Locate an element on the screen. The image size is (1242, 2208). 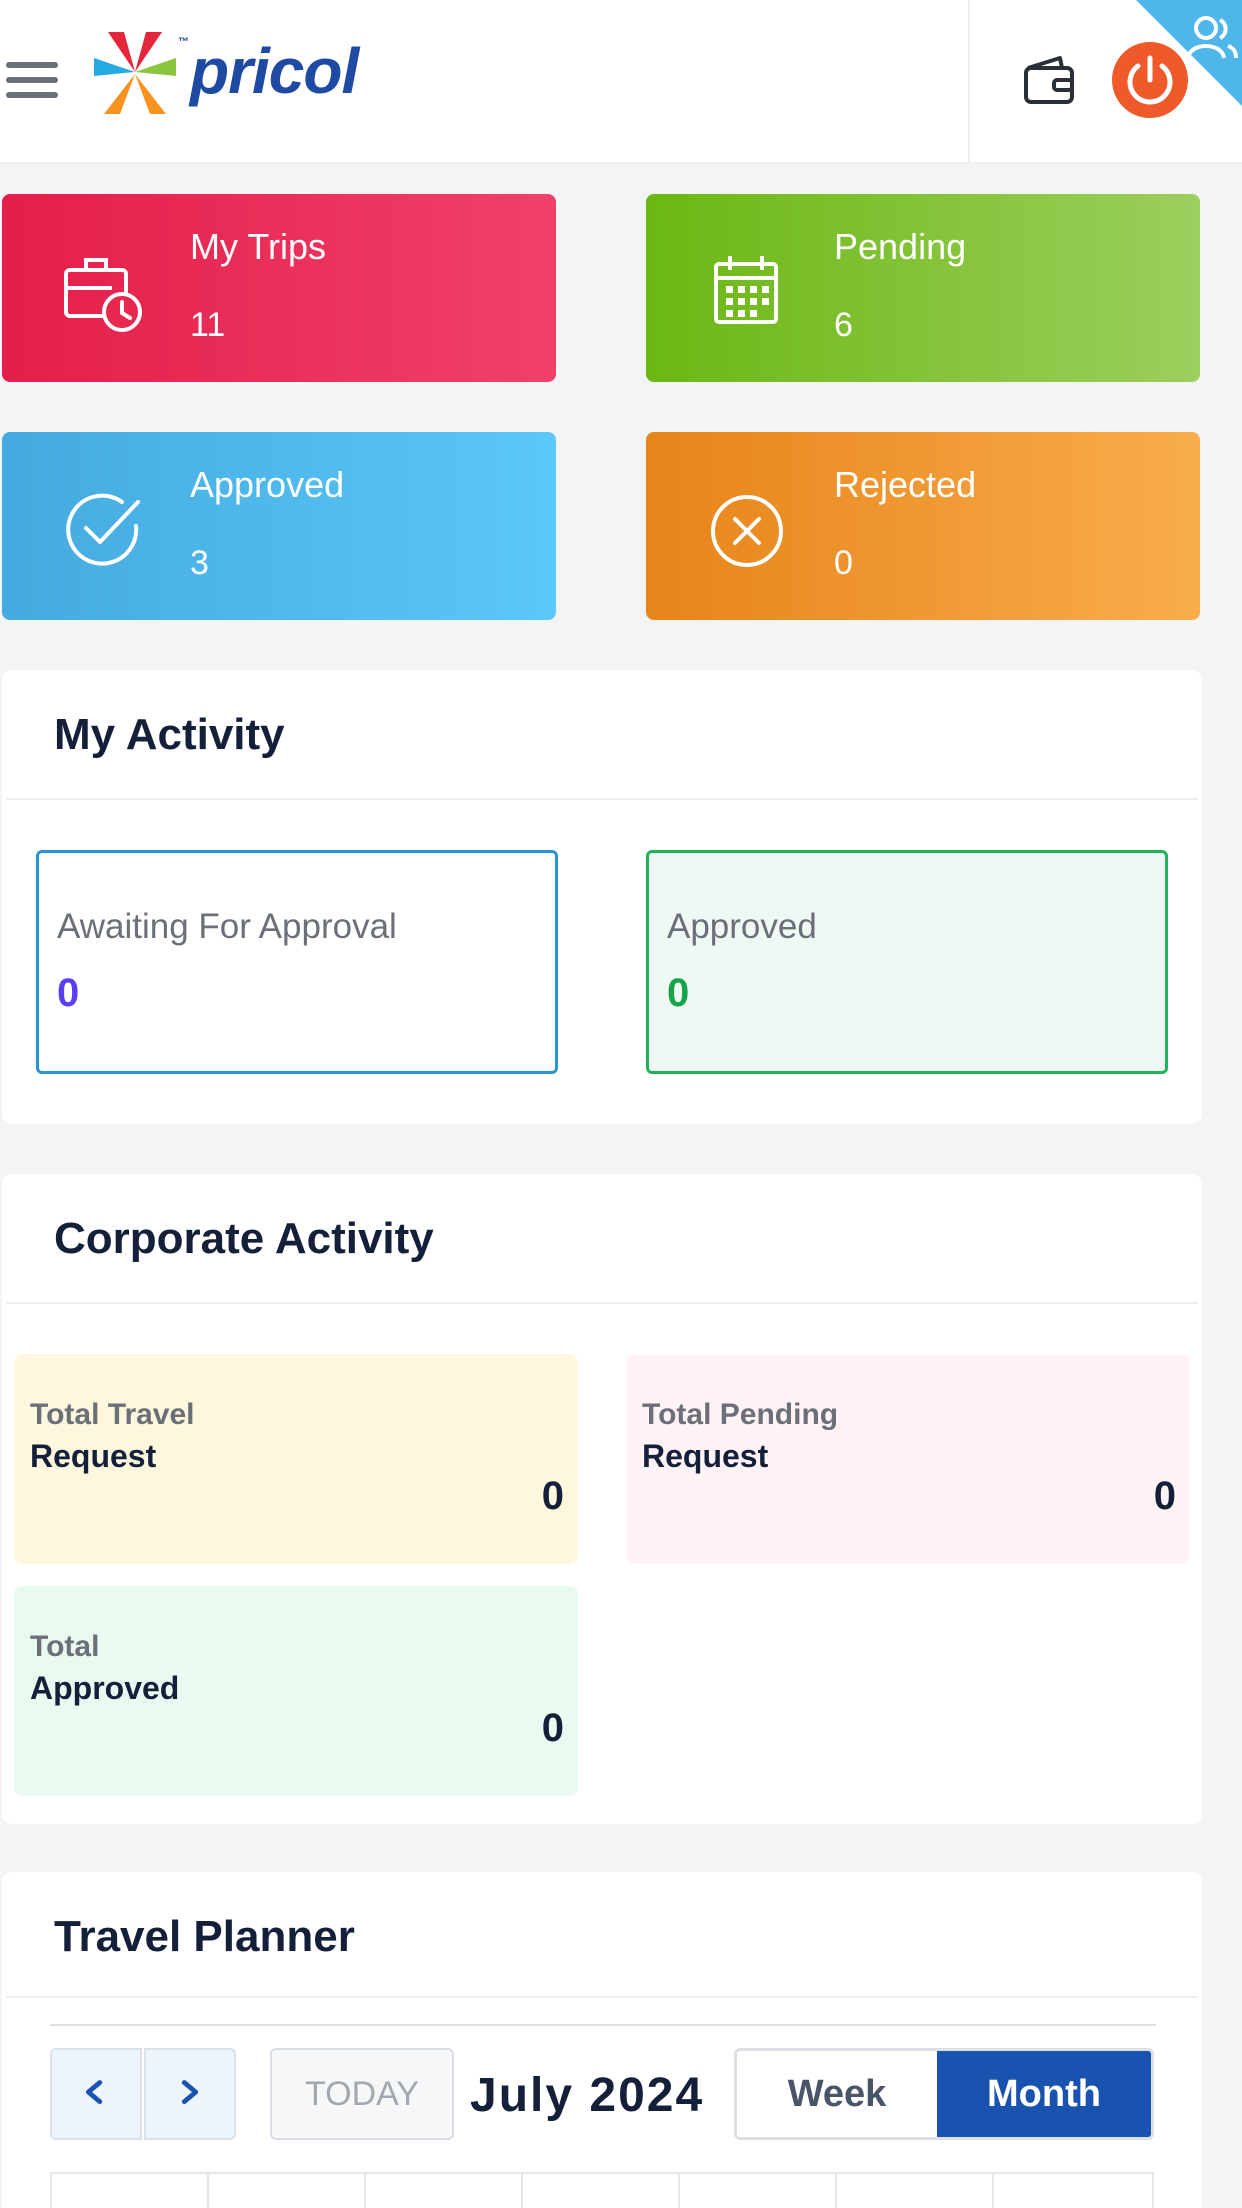
brand-logo: ™ pricol is located at coordinates (245, 74).